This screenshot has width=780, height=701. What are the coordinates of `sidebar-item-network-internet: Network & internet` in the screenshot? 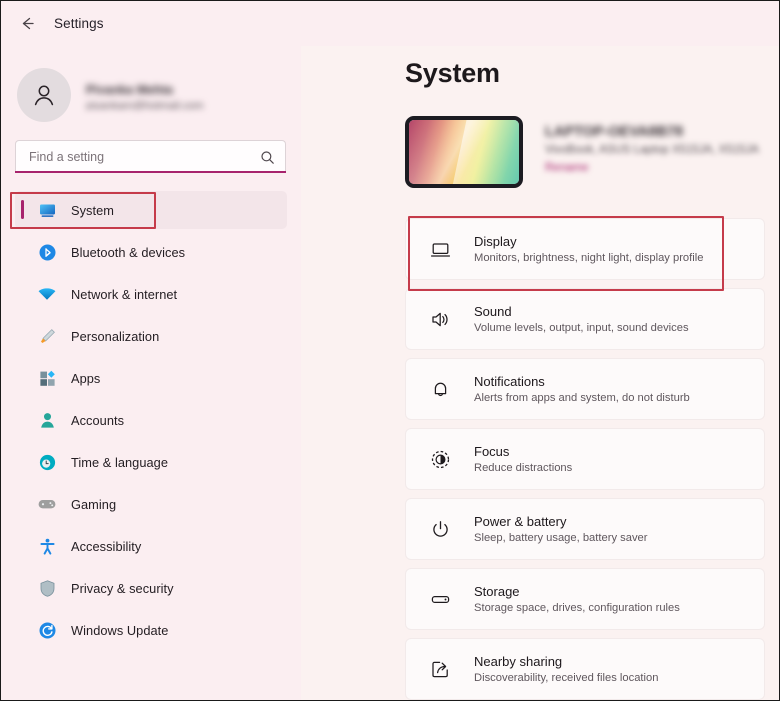 It's located at (151, 294).